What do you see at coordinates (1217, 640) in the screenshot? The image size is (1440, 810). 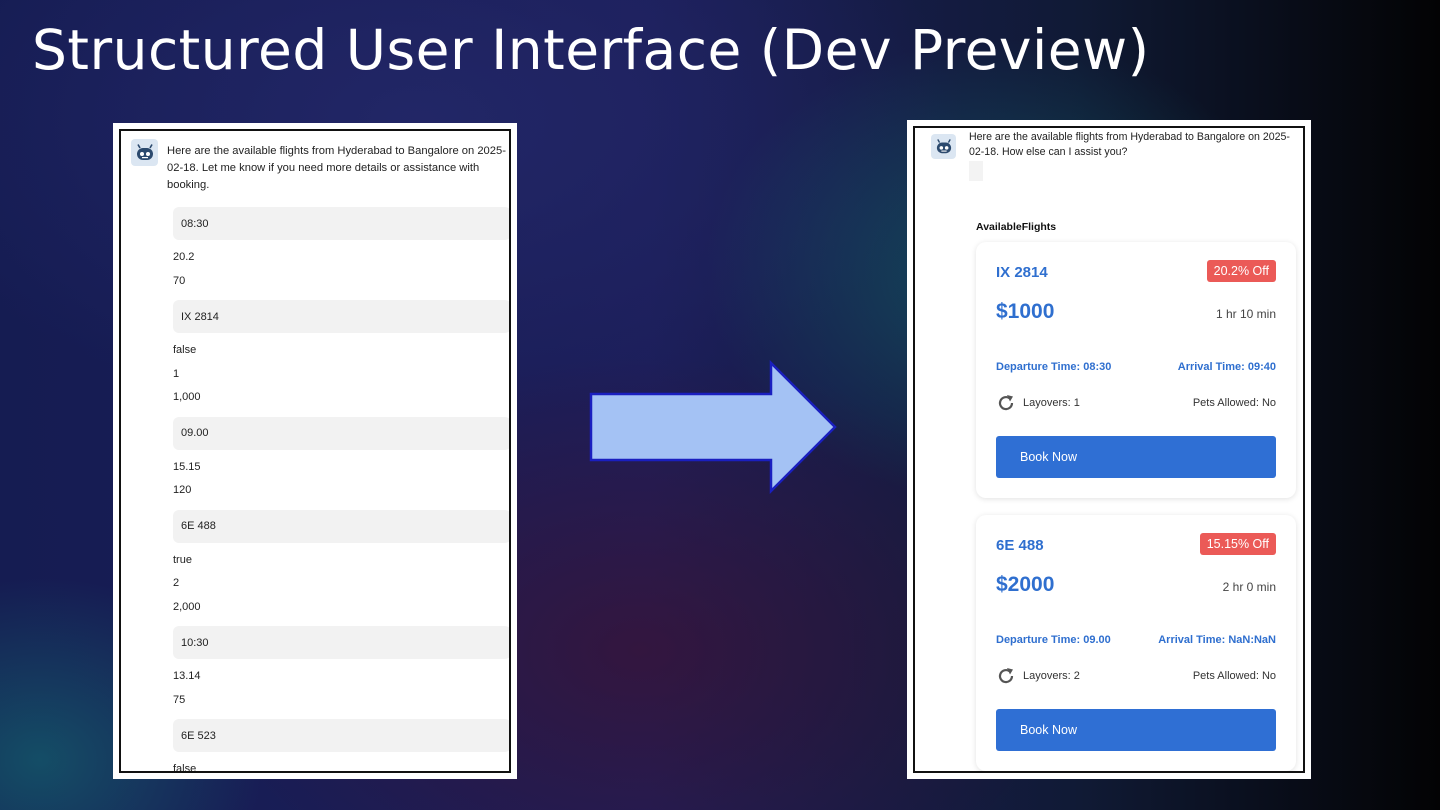 I see `arrival-time: Arrival Time: NaN:NaN` at bounding box center [1217, 640].